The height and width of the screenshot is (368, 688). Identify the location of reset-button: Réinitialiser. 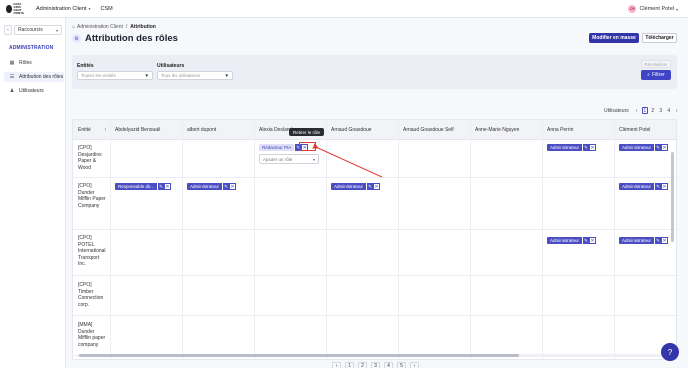
(656, 64).